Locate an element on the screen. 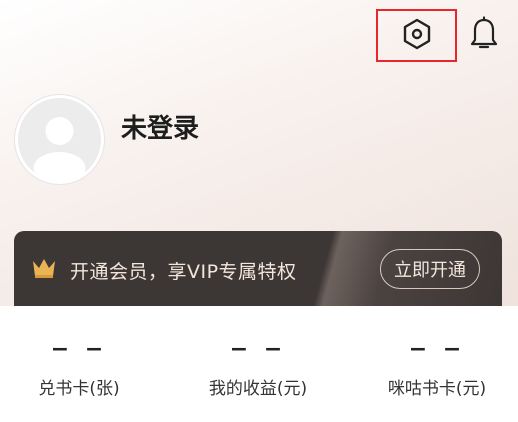 The height and width of the screenshot is (422, 518). notification-button is located at coordinates (484, 36).